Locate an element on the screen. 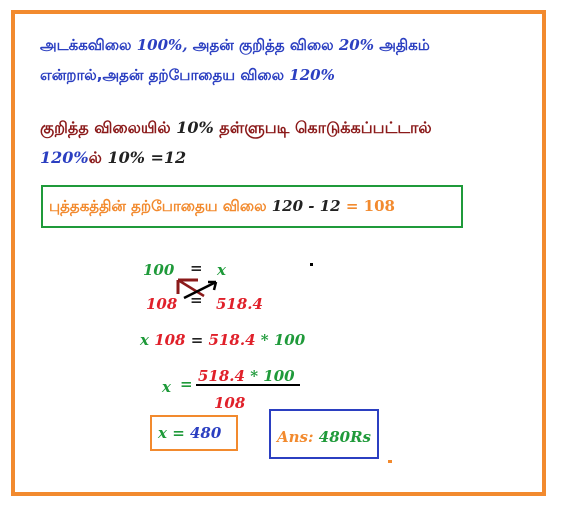  result-x: x is located at coordinates (162, 433).